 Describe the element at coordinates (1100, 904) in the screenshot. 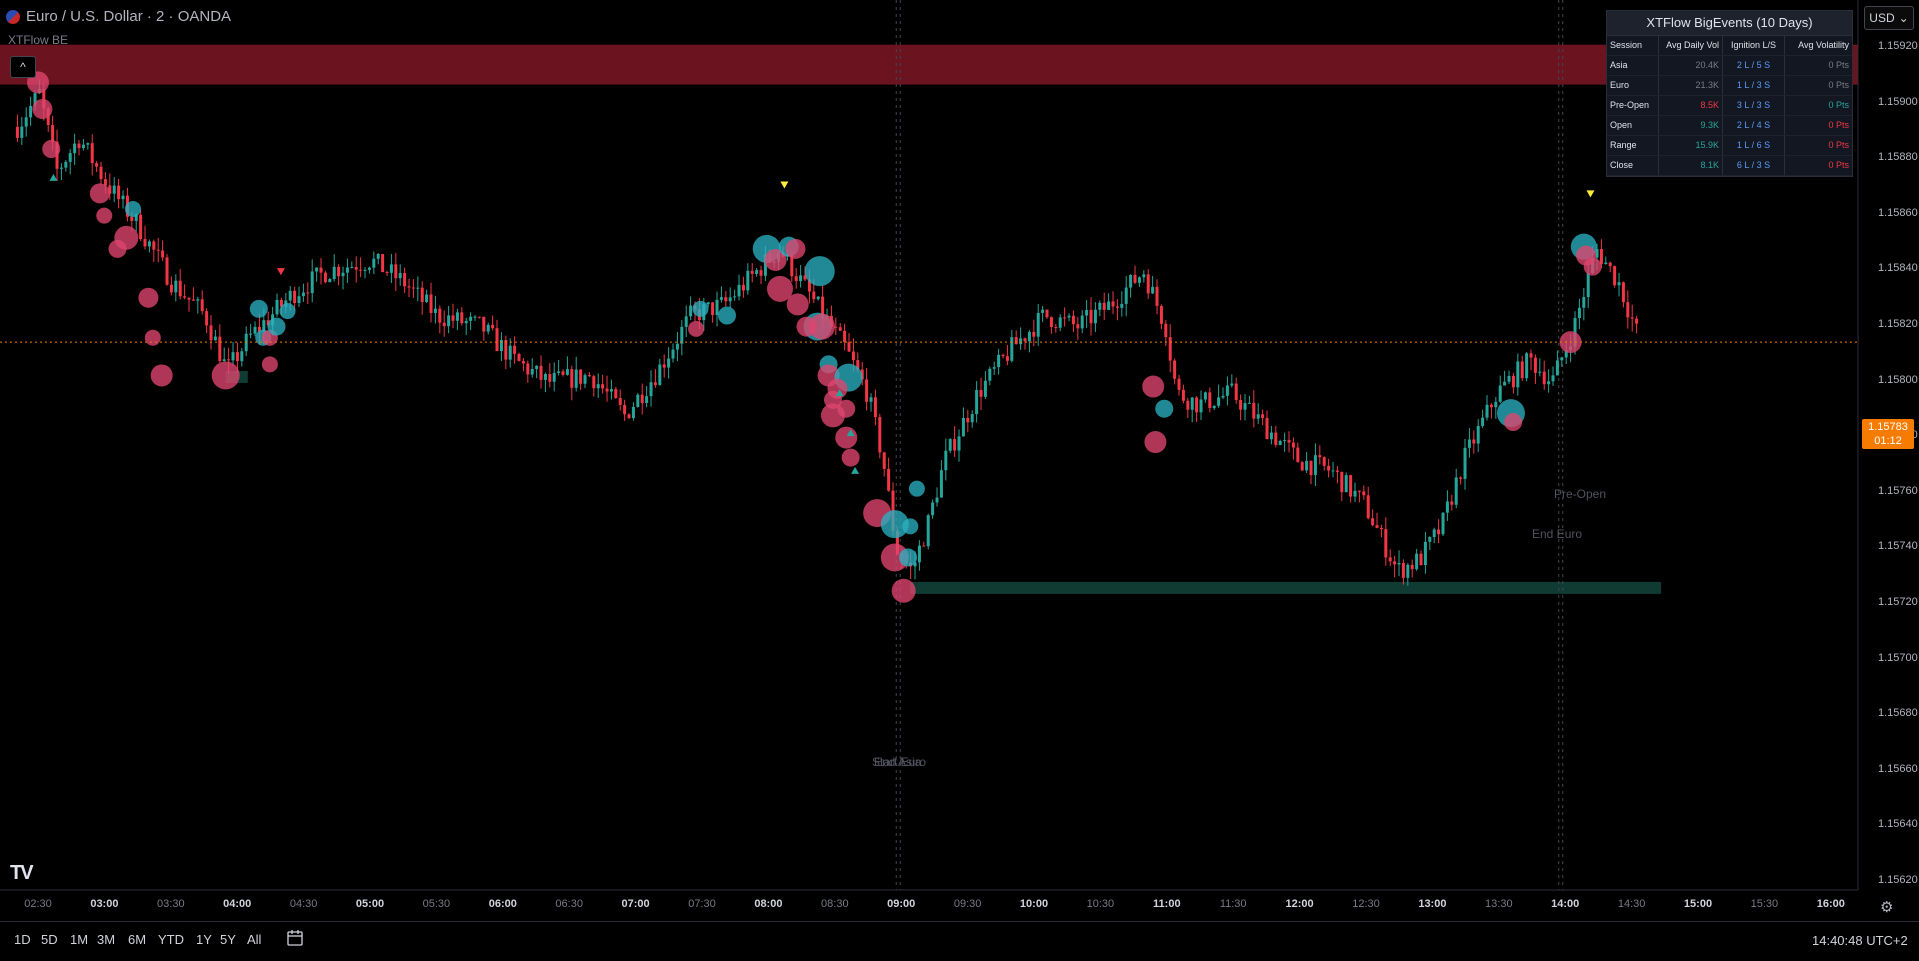

I see `time-tick: 10:30` at that location.